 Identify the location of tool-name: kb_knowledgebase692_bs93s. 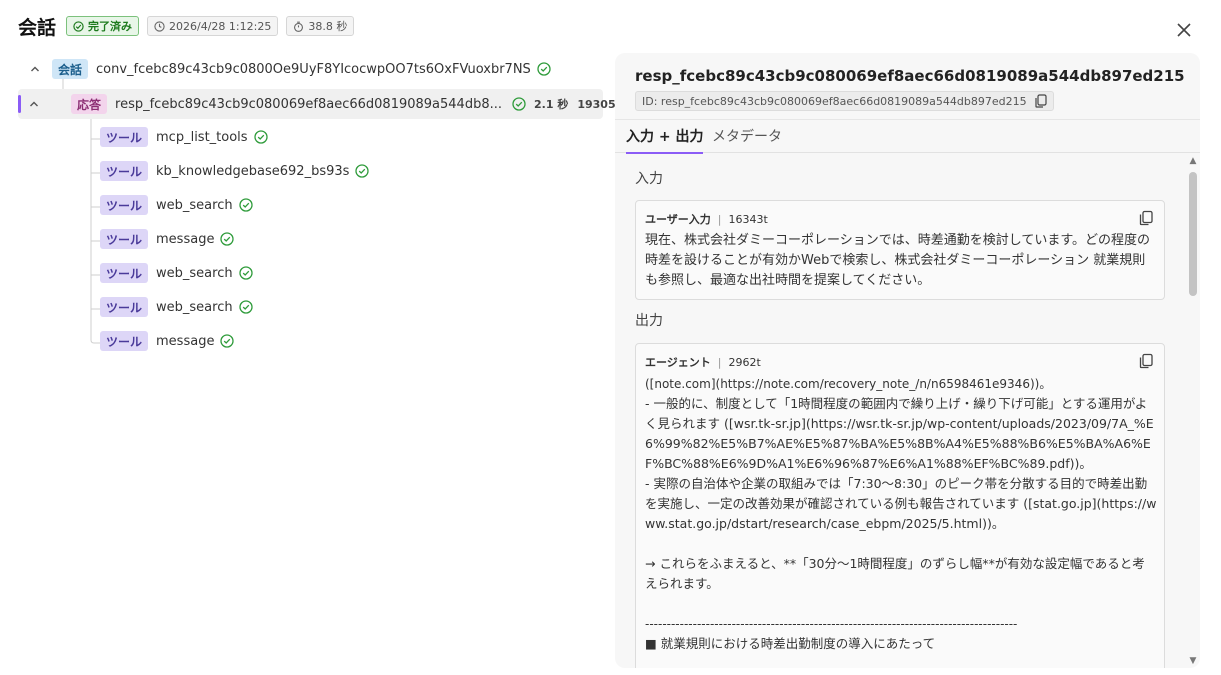
(253, 171).